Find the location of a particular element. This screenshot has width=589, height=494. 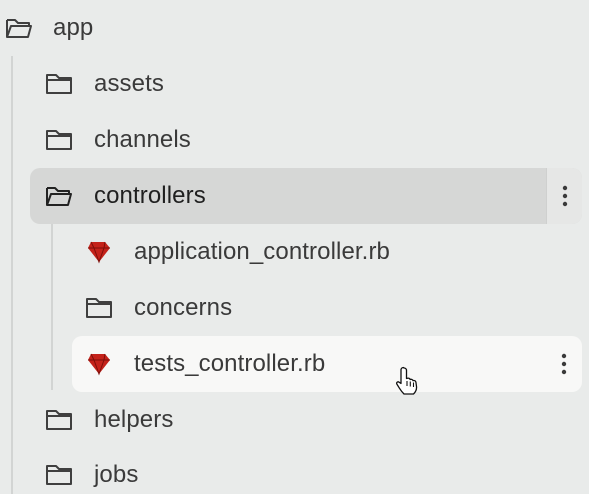

tree-item-concerns: concerns is located at coordinates (327, 308).